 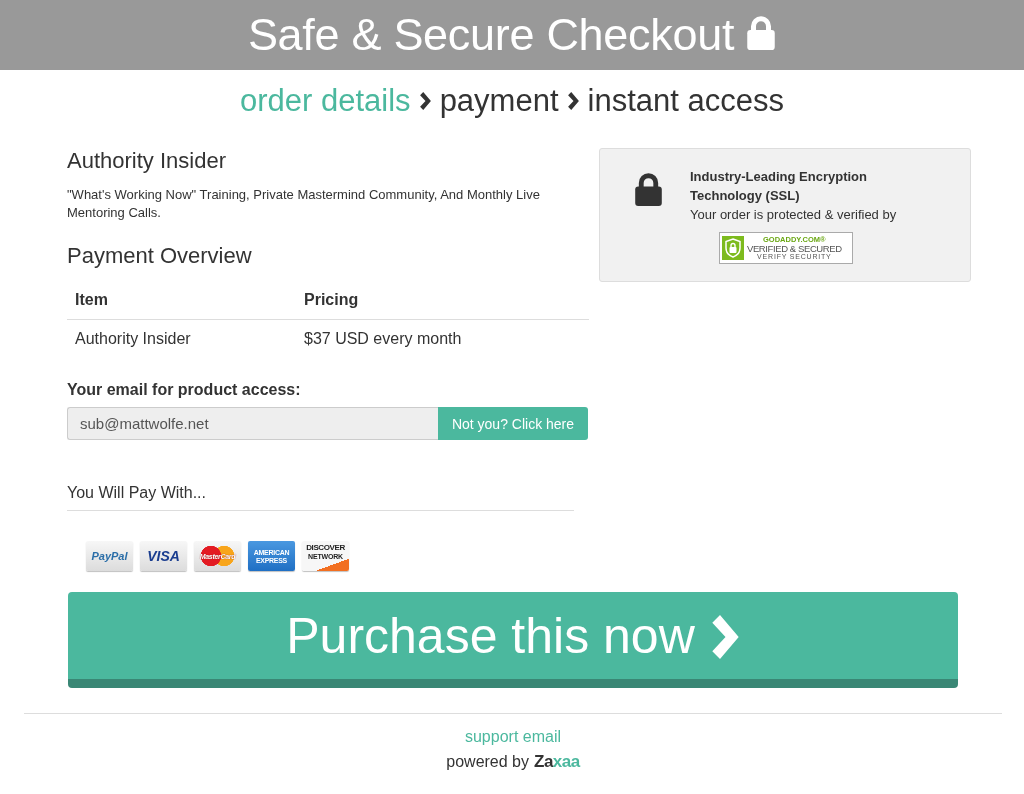 I want to click on security-note: Your order is protected & verified by, so click(x=793, y=215).